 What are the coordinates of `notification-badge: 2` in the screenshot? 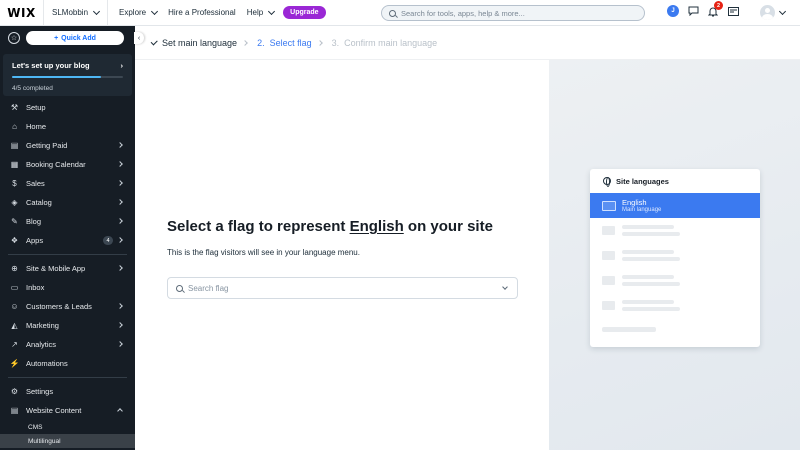 It's located at (718, 5).